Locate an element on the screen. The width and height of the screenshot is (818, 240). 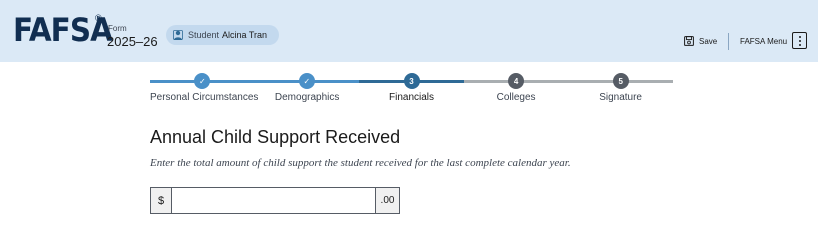
step-label-demographics: Demographics is located at coordinates (307, 97).